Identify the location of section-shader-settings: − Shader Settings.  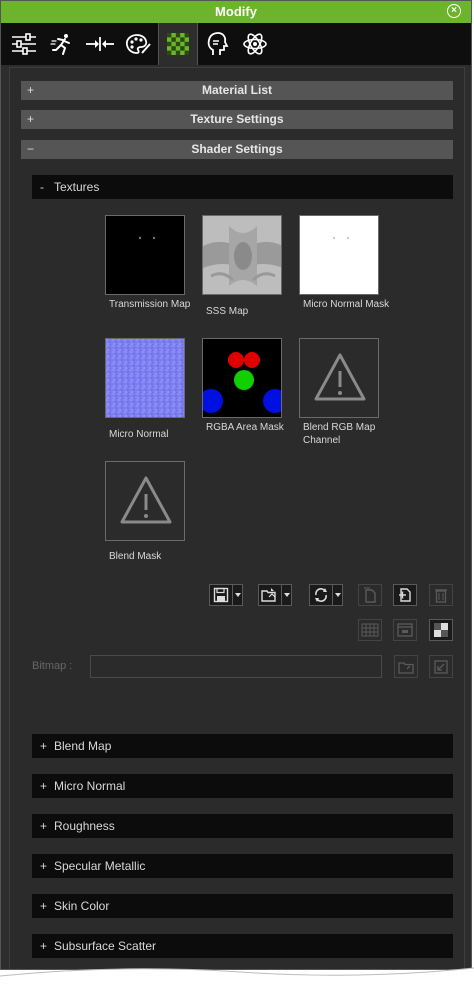
(237, 149).